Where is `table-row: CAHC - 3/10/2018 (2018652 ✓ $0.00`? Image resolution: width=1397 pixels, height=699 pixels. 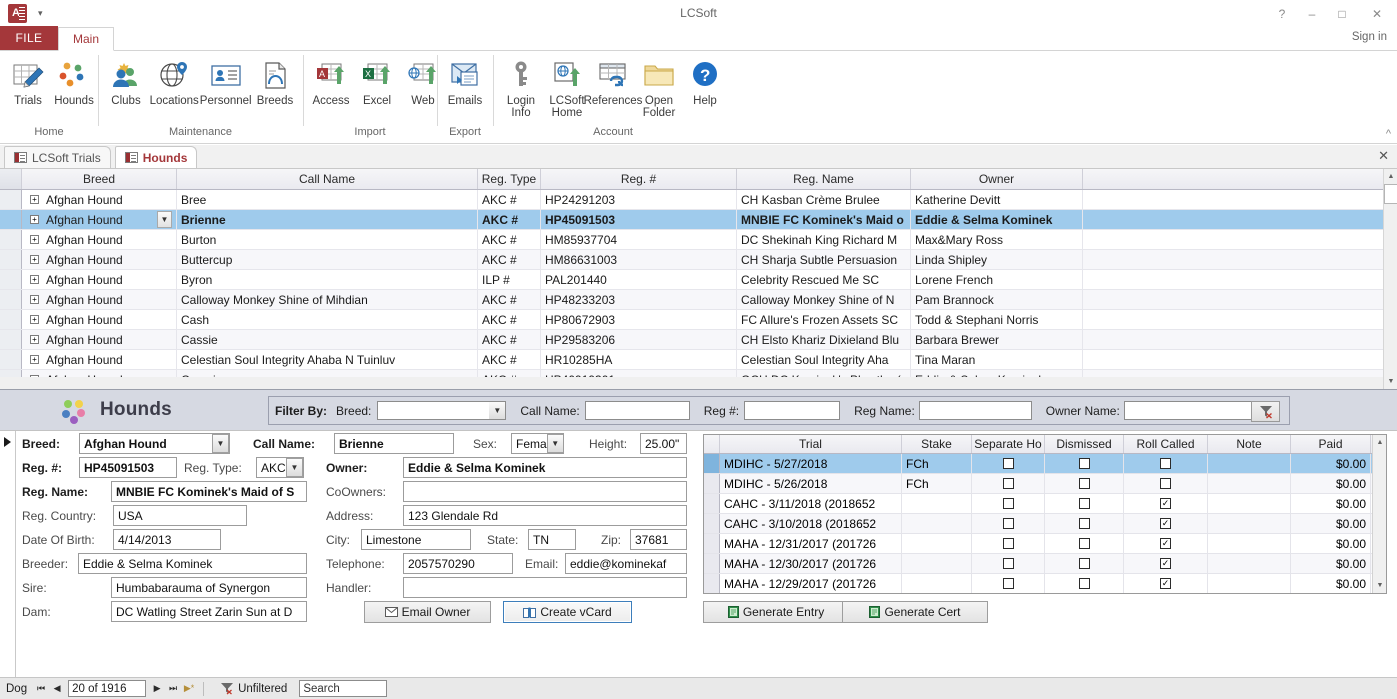 table-row: CAHC - 3/10/2018 (2018652 ✓ $0.00 is located at coordinates (1045, 524).